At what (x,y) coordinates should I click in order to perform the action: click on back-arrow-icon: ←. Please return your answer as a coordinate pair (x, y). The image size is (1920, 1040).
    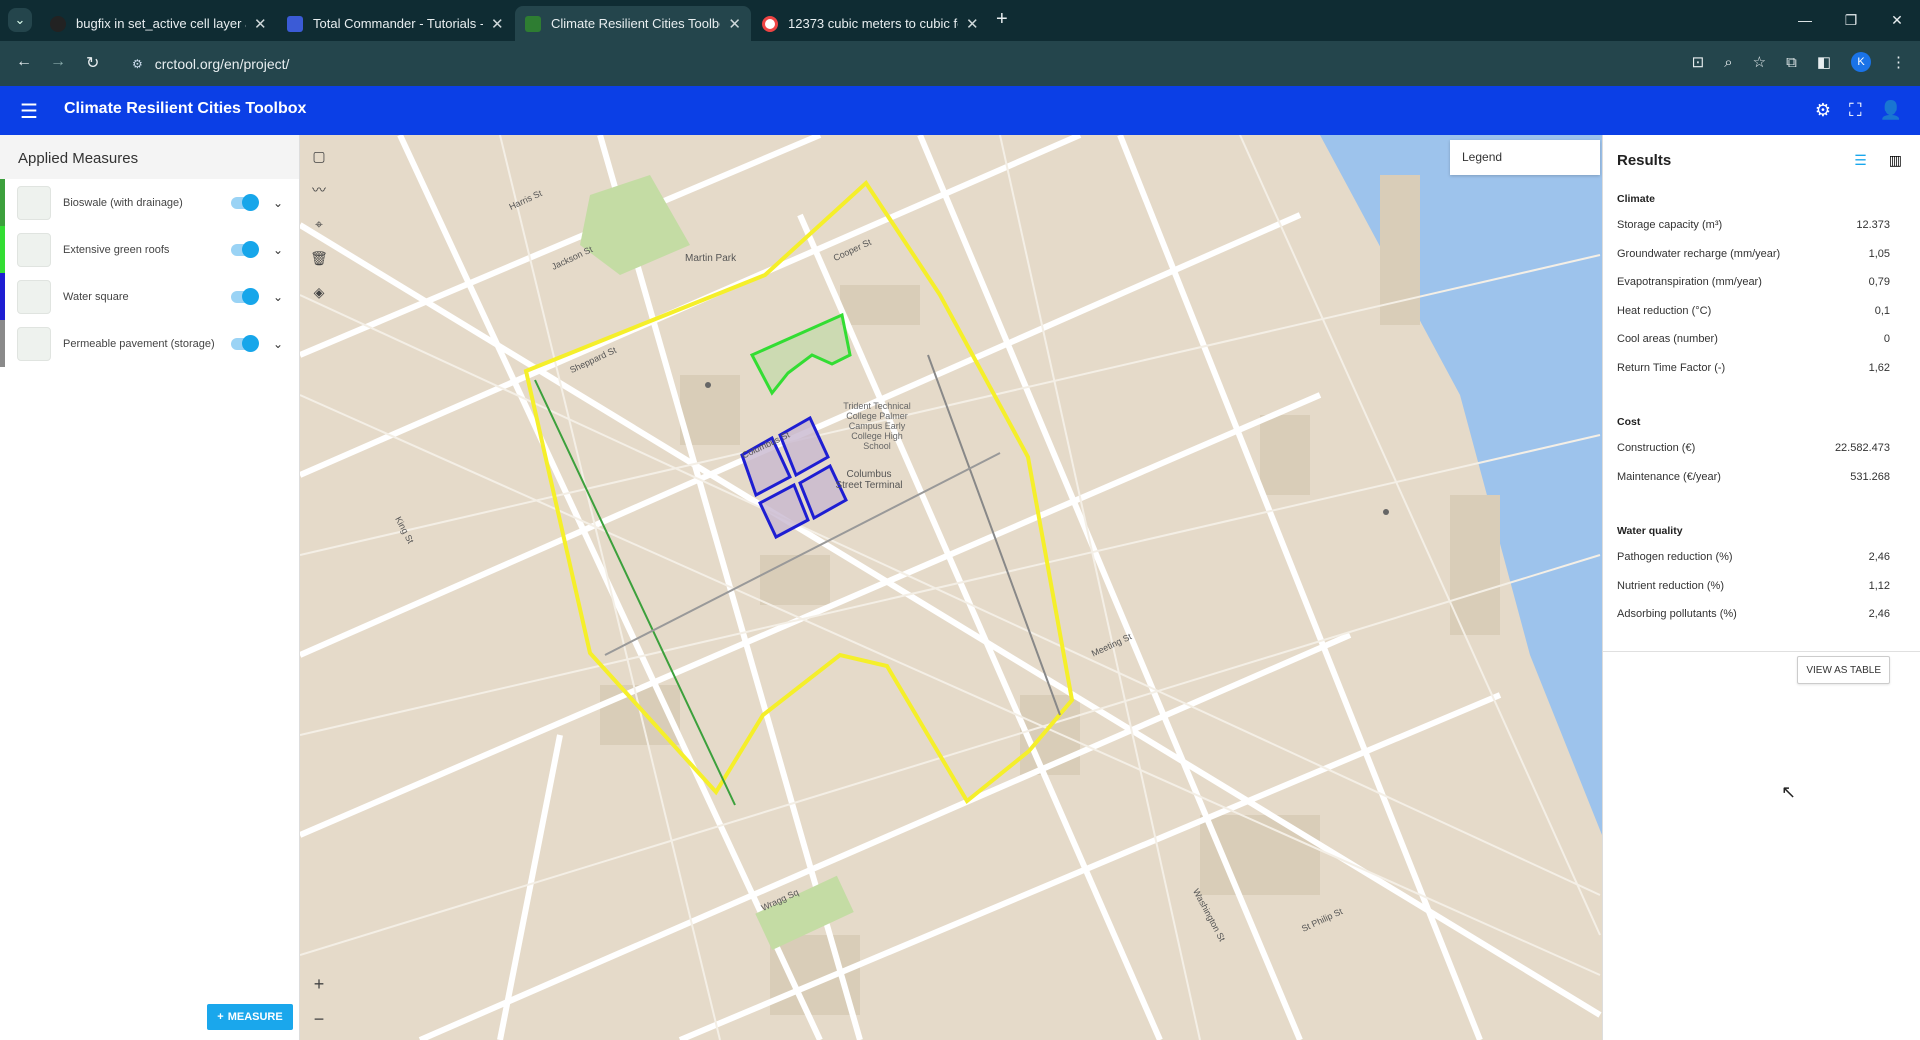
    Looking at the image, I should click on (24, 62).